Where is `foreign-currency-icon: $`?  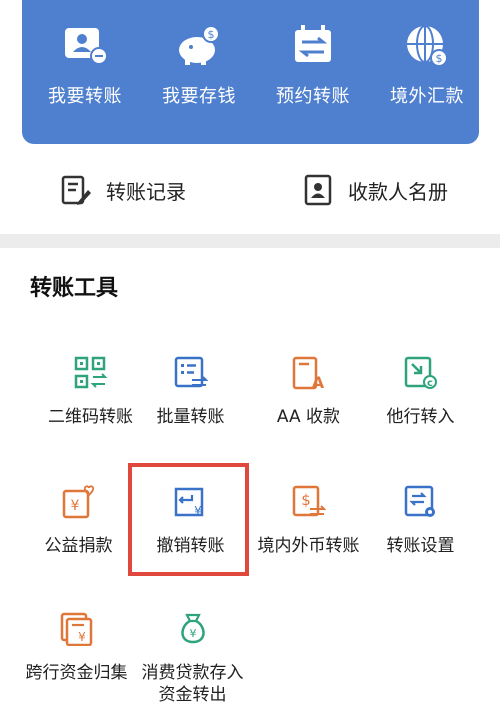
foreign-currency-icon: $ is located at coordinates (309, 501).